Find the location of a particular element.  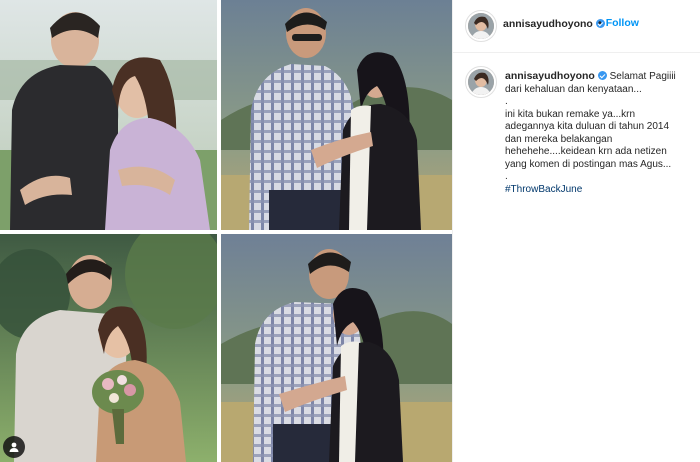

caption-line: adegannya kita duluan di tahun 2014 is located at coordinates (587, 126).